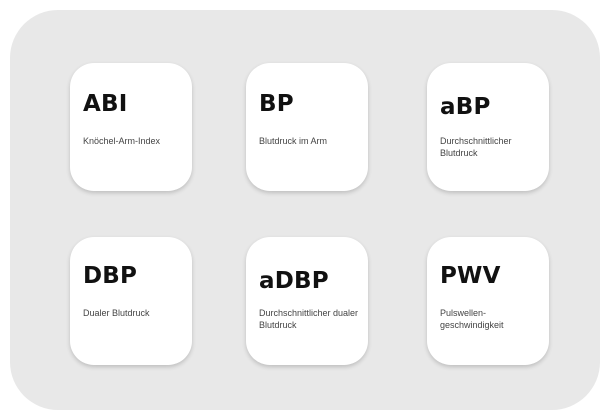 The width and height of the screenshot is (611, 417). I want to click on tile-description: Pulswellen- geschwindigkeit, so click(472, 319).